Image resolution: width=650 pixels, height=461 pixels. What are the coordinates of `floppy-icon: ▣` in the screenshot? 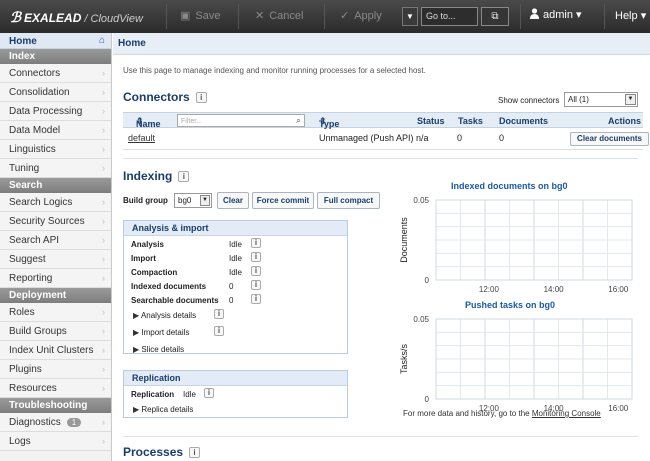 It's located at (185, 16).